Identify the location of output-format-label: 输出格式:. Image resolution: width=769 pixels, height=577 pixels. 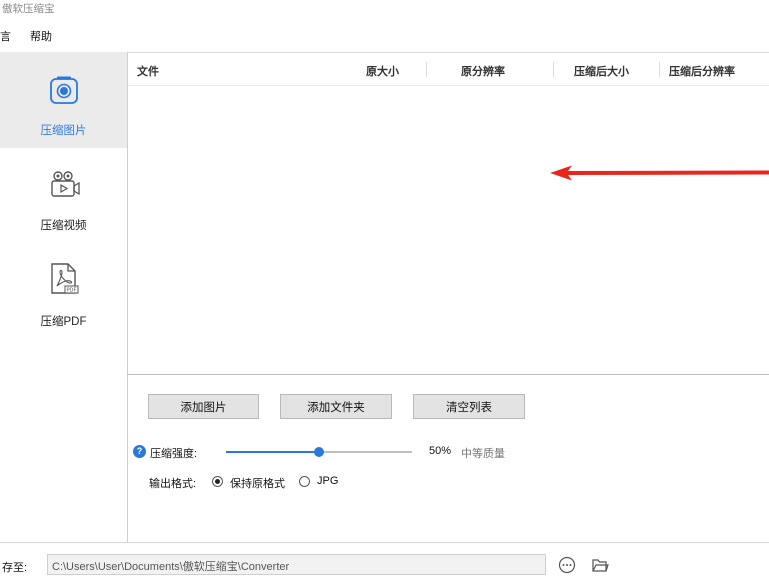
(173, 484).